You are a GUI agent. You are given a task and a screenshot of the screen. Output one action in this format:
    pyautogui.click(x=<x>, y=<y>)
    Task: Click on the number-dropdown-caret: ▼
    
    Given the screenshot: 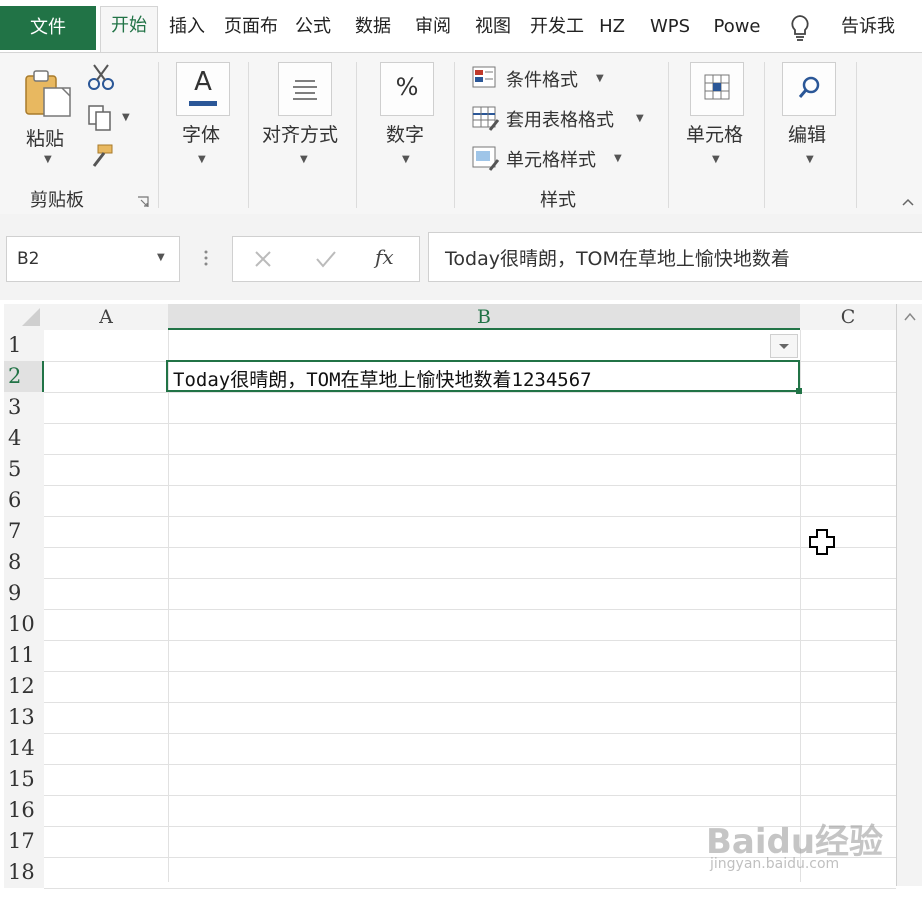 What is the action you would take?
    pyautogui.click(x=406, y=159)
    